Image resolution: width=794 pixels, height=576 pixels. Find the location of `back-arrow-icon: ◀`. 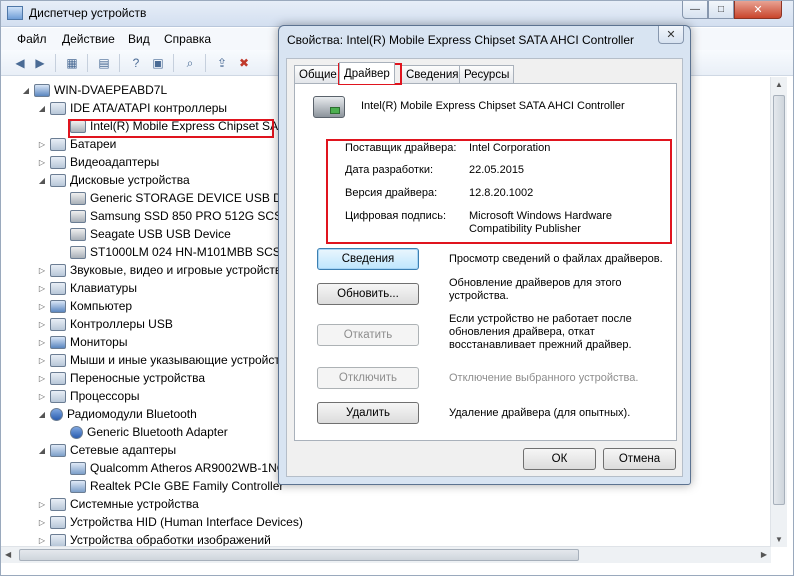

back-arrow-icon: ◀ is located at coordinates (20, 63).